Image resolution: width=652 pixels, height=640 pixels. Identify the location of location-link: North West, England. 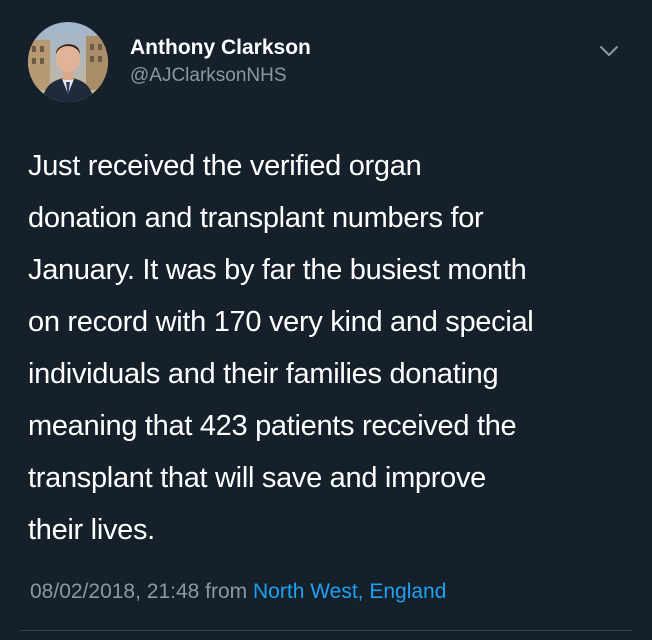
(349, 591).